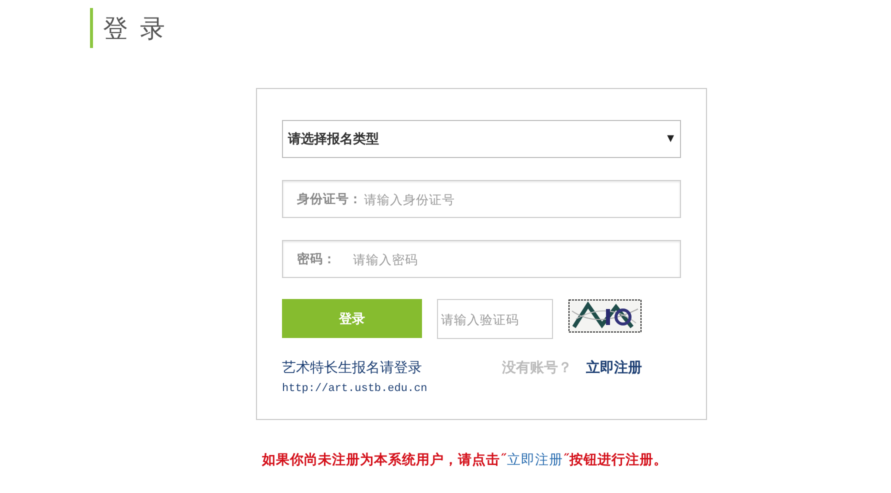 The image size is (891, 493). What do you see at coordinates (537, 368) in the screenshot?
I see `no-account-text: 没有账号？` at bounding box center [537, 368].